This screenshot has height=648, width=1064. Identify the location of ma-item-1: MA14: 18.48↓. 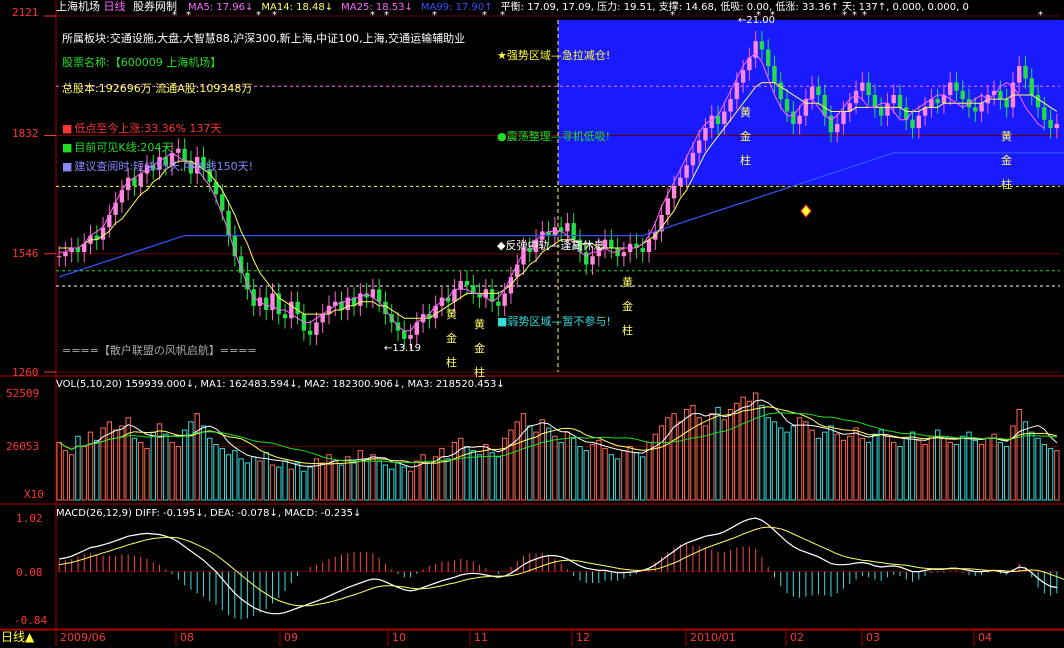
(297, 7).